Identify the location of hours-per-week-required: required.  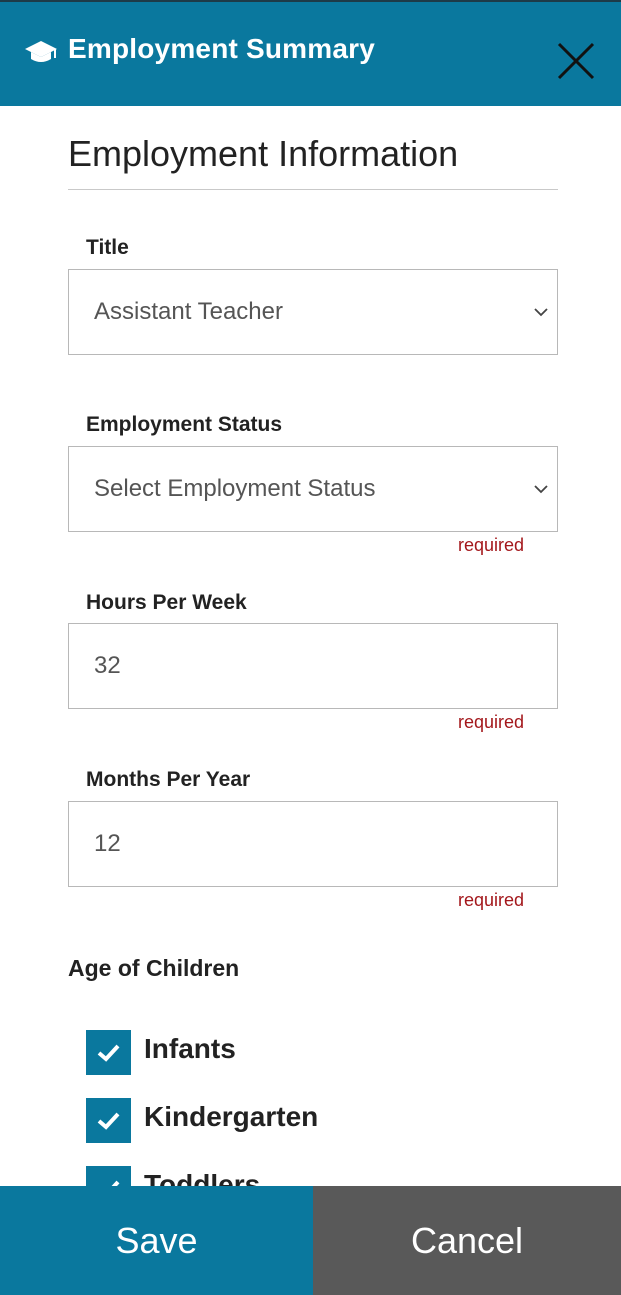
(491, 722).